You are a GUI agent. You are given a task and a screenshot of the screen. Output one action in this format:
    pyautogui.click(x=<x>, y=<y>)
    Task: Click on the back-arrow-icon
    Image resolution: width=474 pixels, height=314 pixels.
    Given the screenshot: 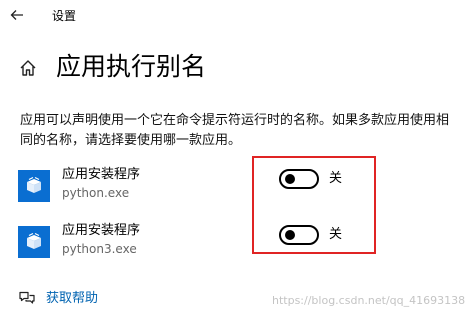 What is the action you would take?
    pyautogui.click(x=17, y=15)
    